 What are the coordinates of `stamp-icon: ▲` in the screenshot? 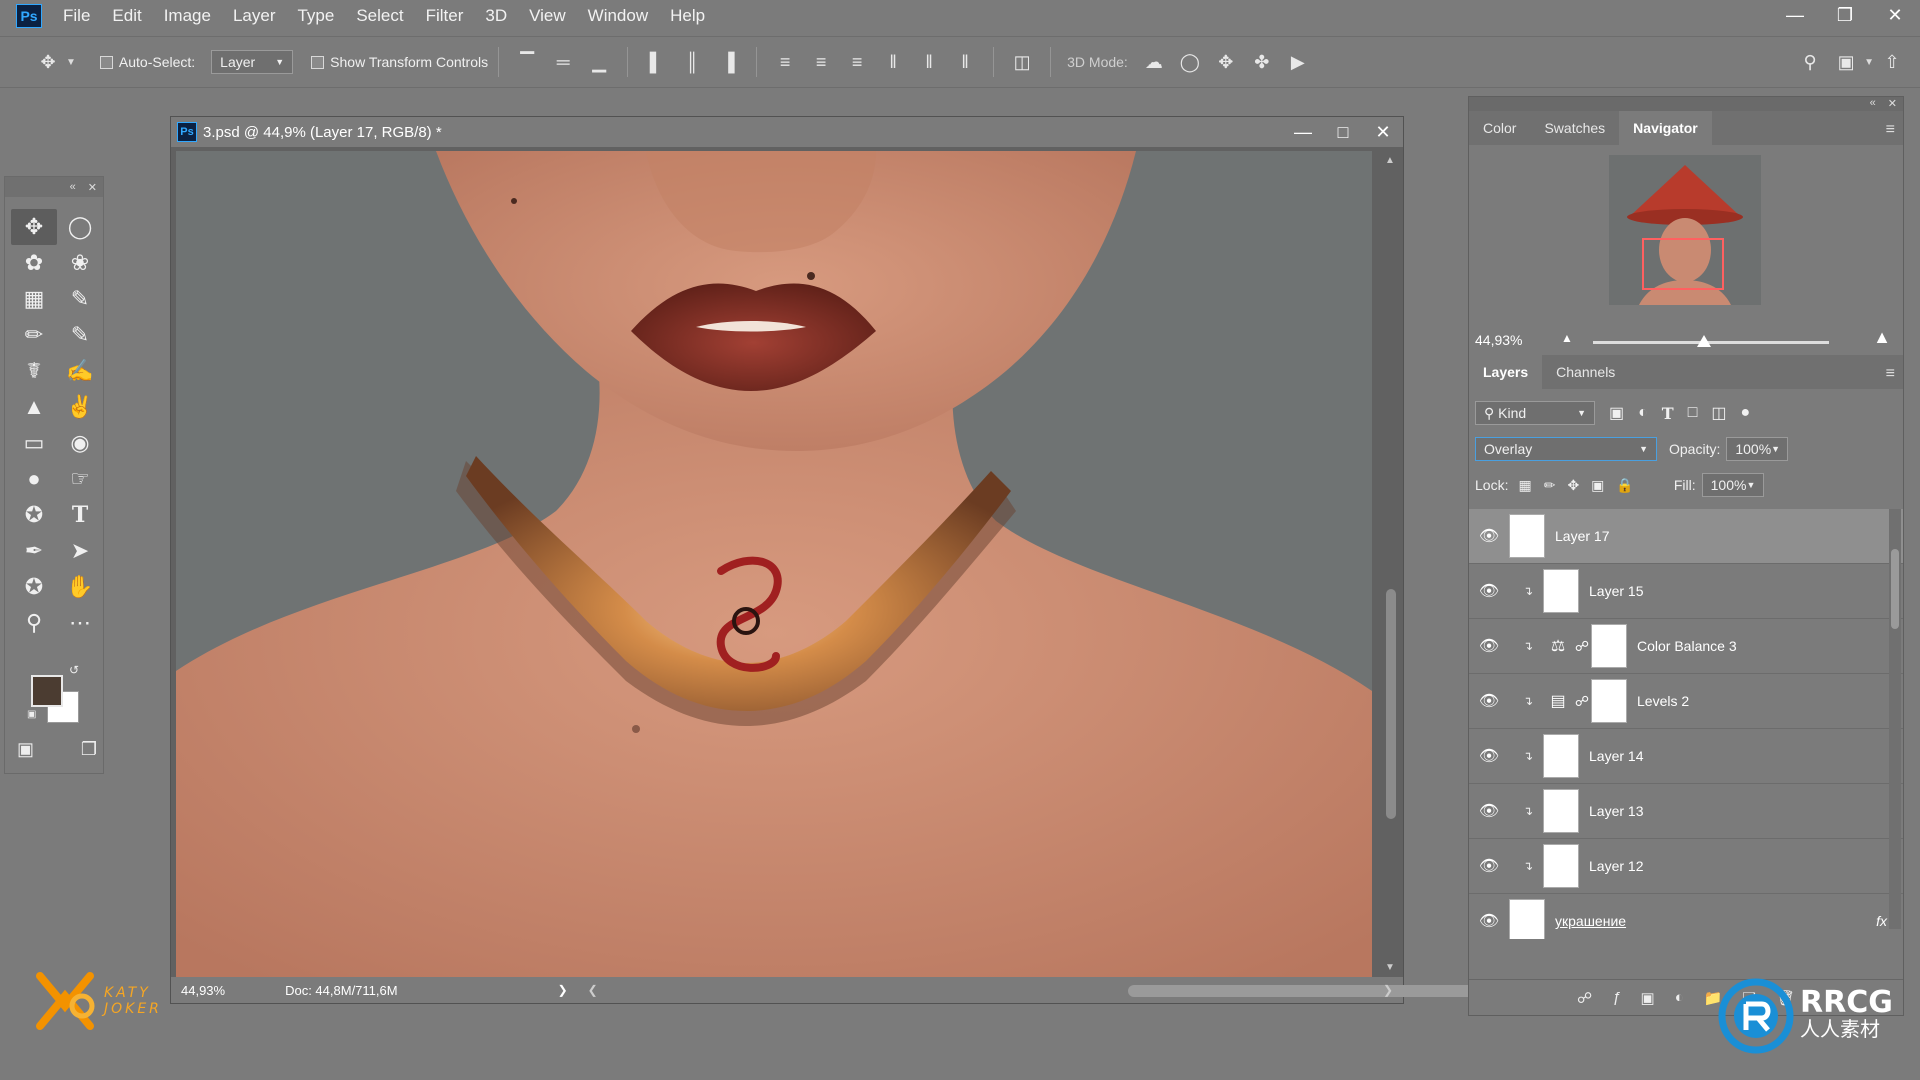 It's located at (34, 407).